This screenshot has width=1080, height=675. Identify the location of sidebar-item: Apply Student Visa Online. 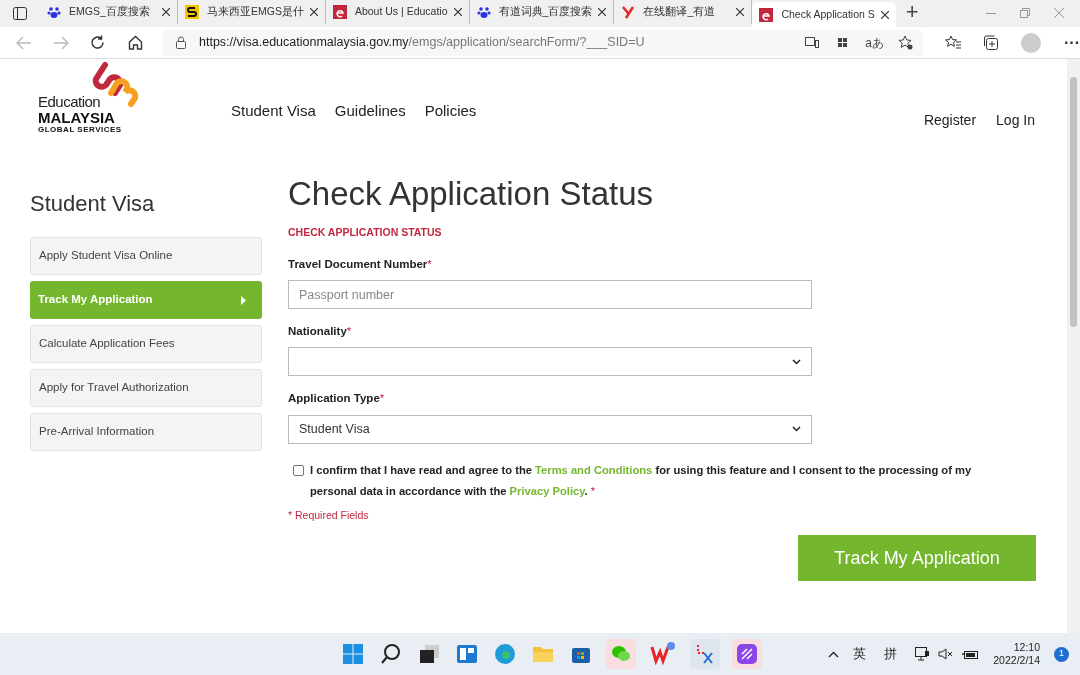
(146, 256).